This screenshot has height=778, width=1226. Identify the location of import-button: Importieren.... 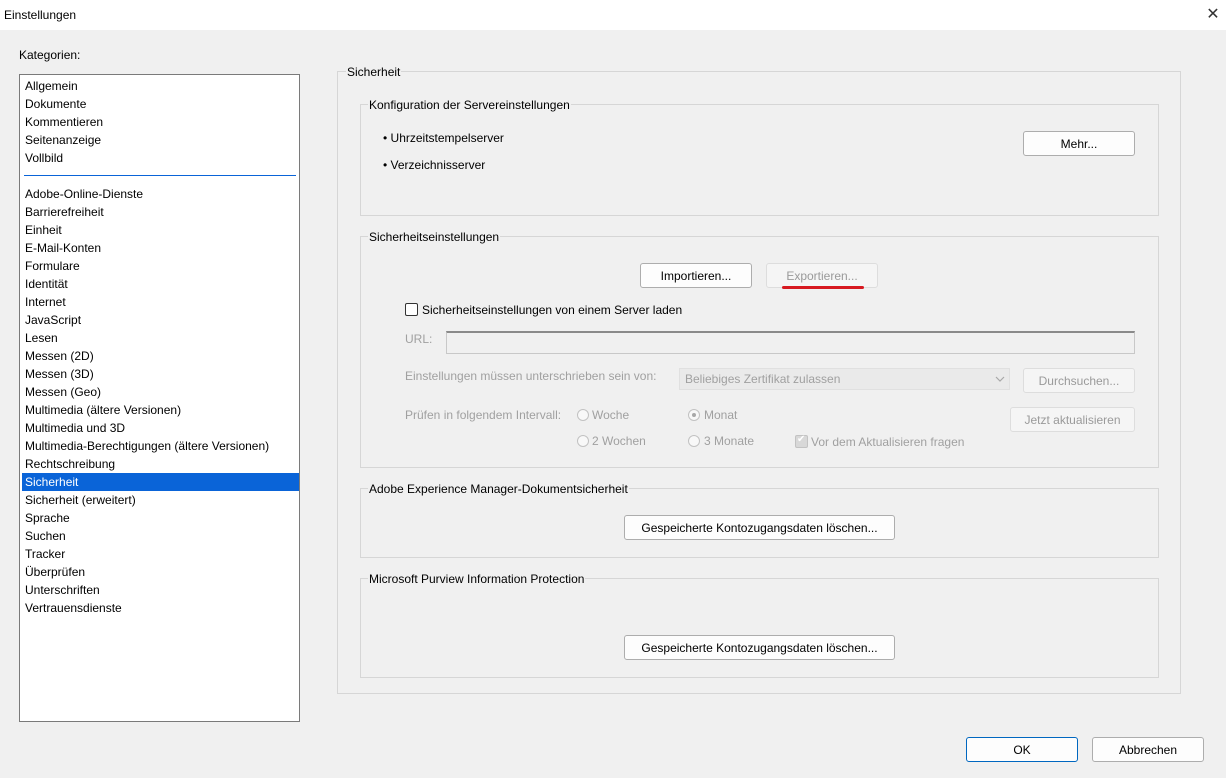
(696, 275).